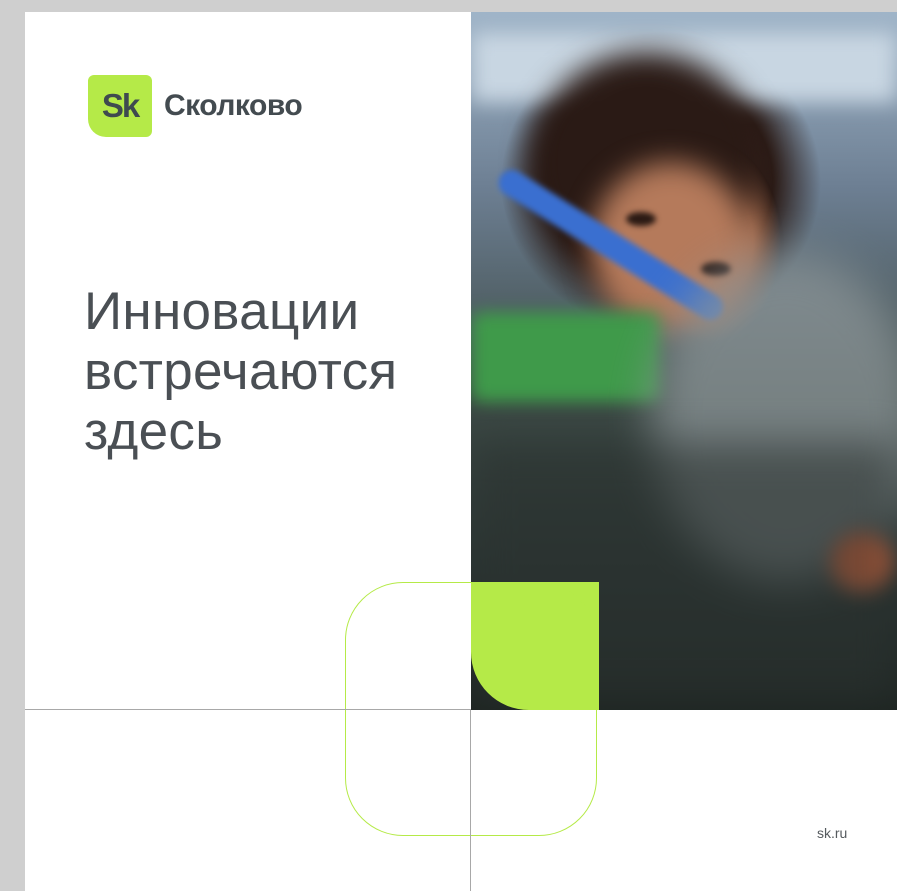 This screenshot has height=891, width=897. I want to click on photo-eye-left, so click(641, 219).